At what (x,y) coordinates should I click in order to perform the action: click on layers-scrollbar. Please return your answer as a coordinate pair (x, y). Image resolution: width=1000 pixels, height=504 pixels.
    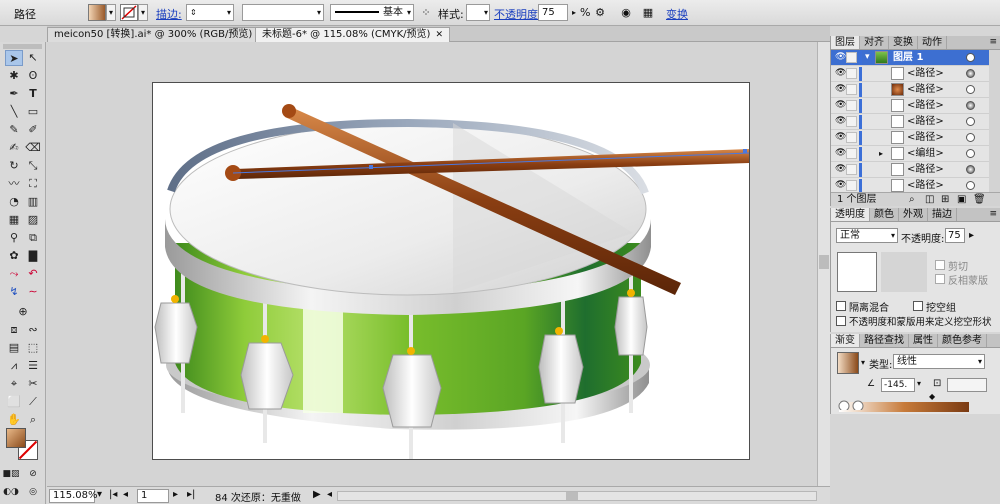
    Looking at the image, I should click on (994, 121).